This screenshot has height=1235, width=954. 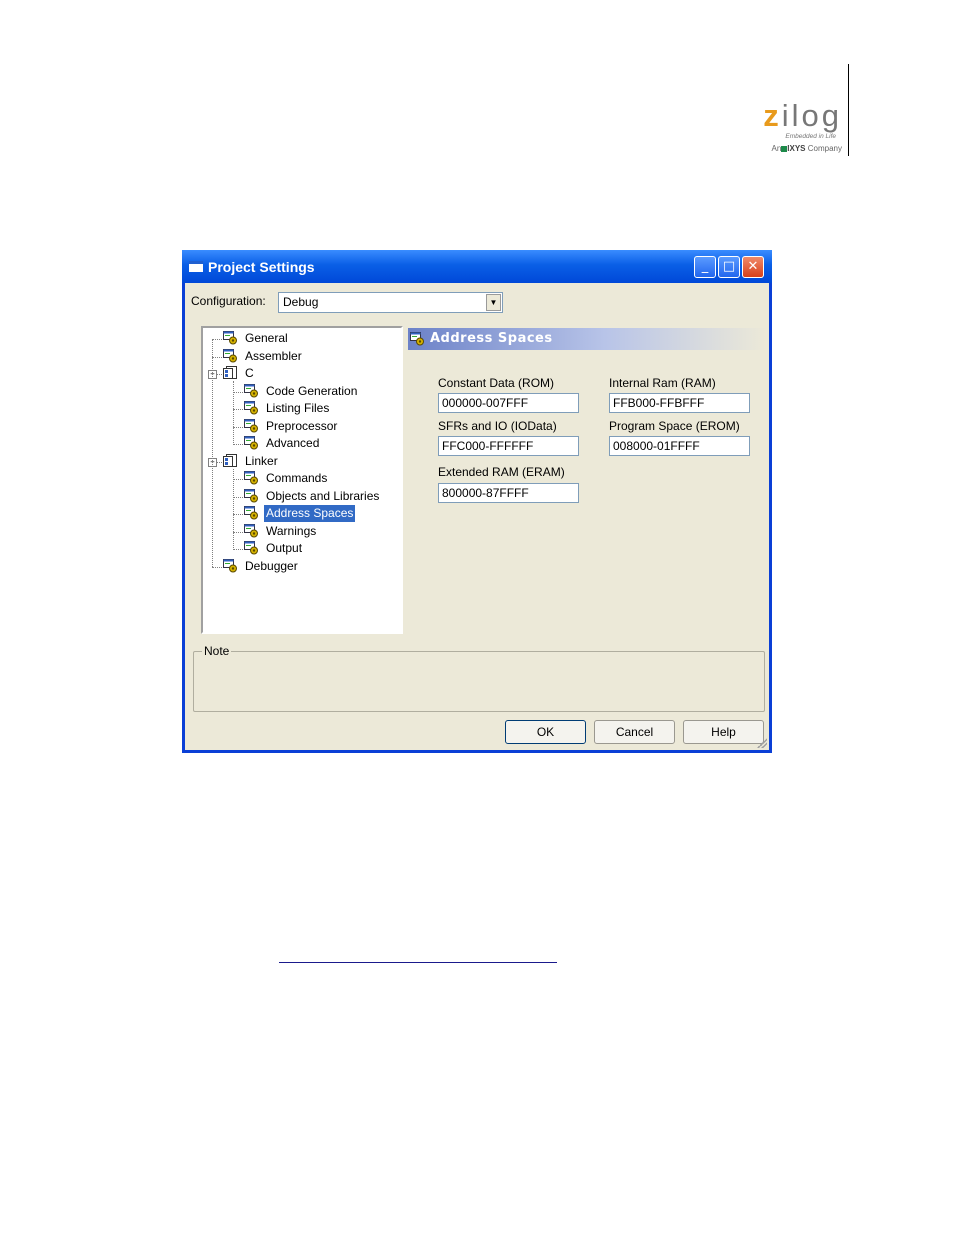 I want to click on chevron-down-icon: ▼, so click(x=493, y=302).